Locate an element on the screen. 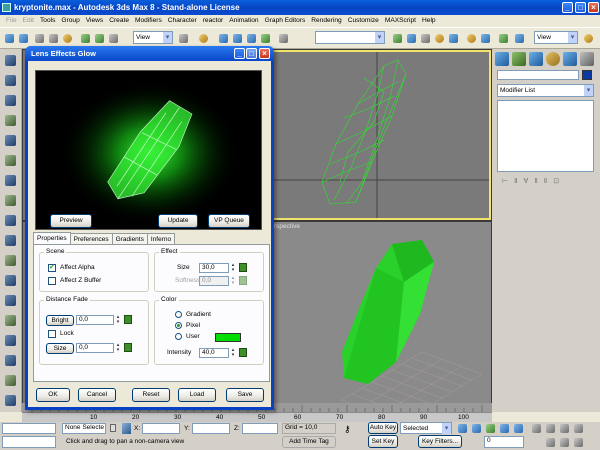 This screenshot has width=600, height=450. menu-maxscript: MAXScript is located at coordinates (400, 21).